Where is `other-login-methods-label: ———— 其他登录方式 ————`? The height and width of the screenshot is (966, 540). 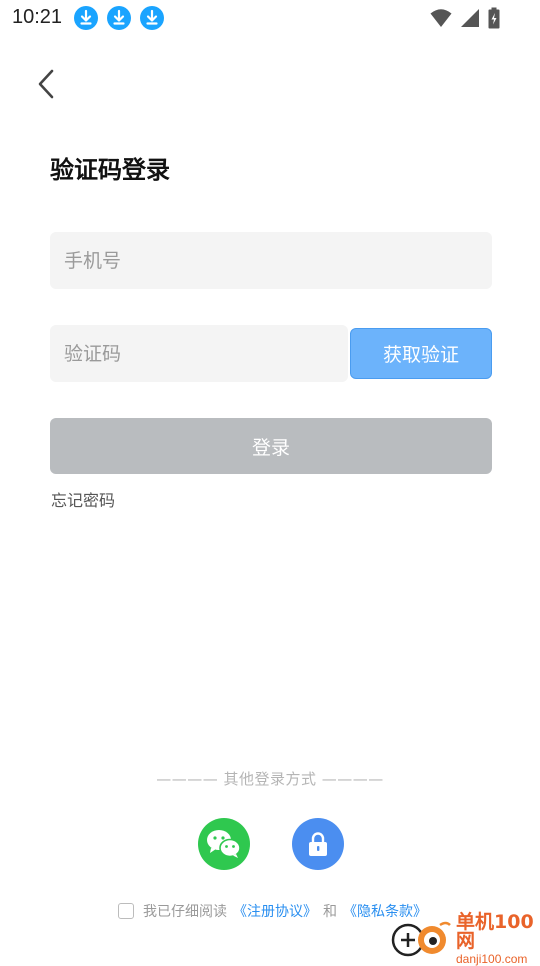 other-login-methods-label: ———— 其他登录方式 ———— is located at coordinates (270, 779).